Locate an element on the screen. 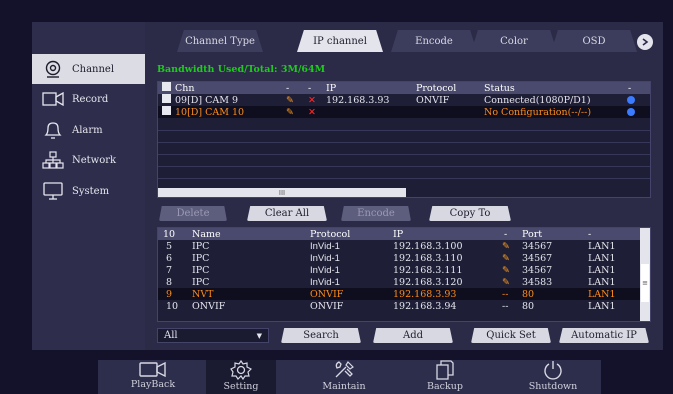  filter-dropdown: All ▼ is located at coordinates (213, 335).